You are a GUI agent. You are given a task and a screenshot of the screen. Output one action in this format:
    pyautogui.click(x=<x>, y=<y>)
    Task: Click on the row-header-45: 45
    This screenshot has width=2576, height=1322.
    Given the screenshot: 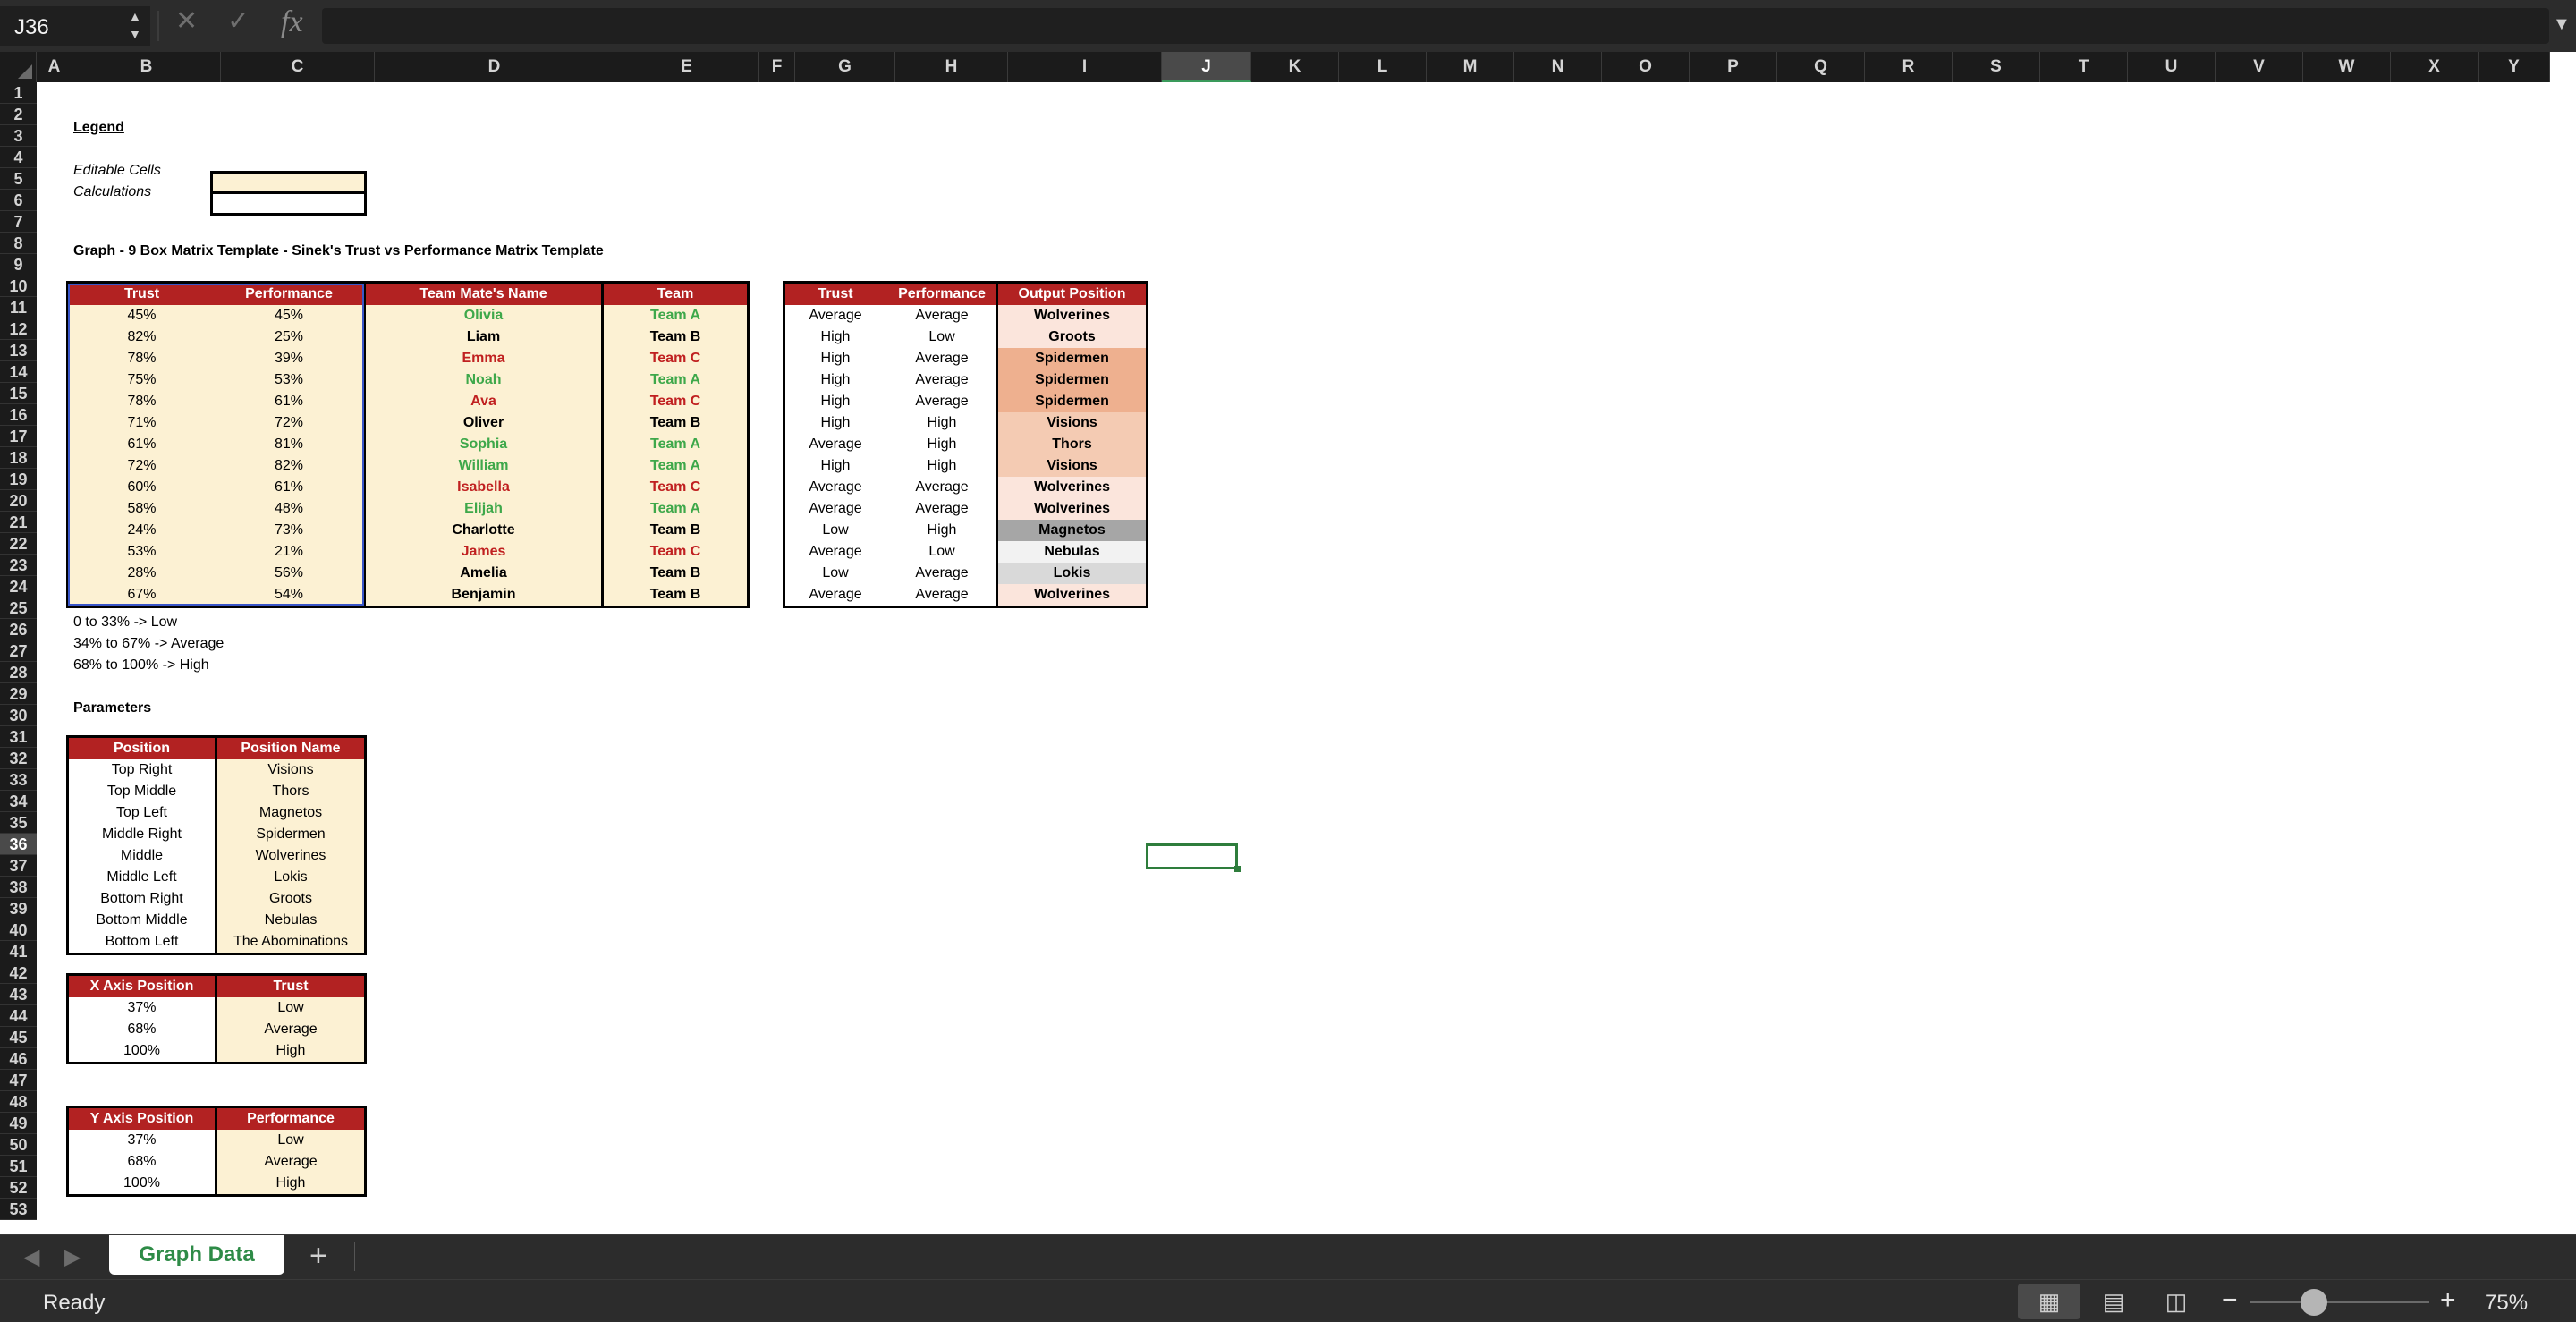 What is the action you would take?
    pyautogui.click(x=18, y=1037)
    